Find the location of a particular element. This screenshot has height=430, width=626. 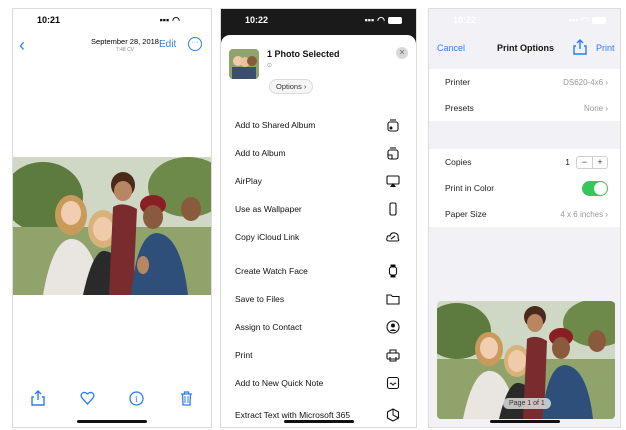

printer-row: Printer DS620-4x6 is located at coordinates (524, 82).